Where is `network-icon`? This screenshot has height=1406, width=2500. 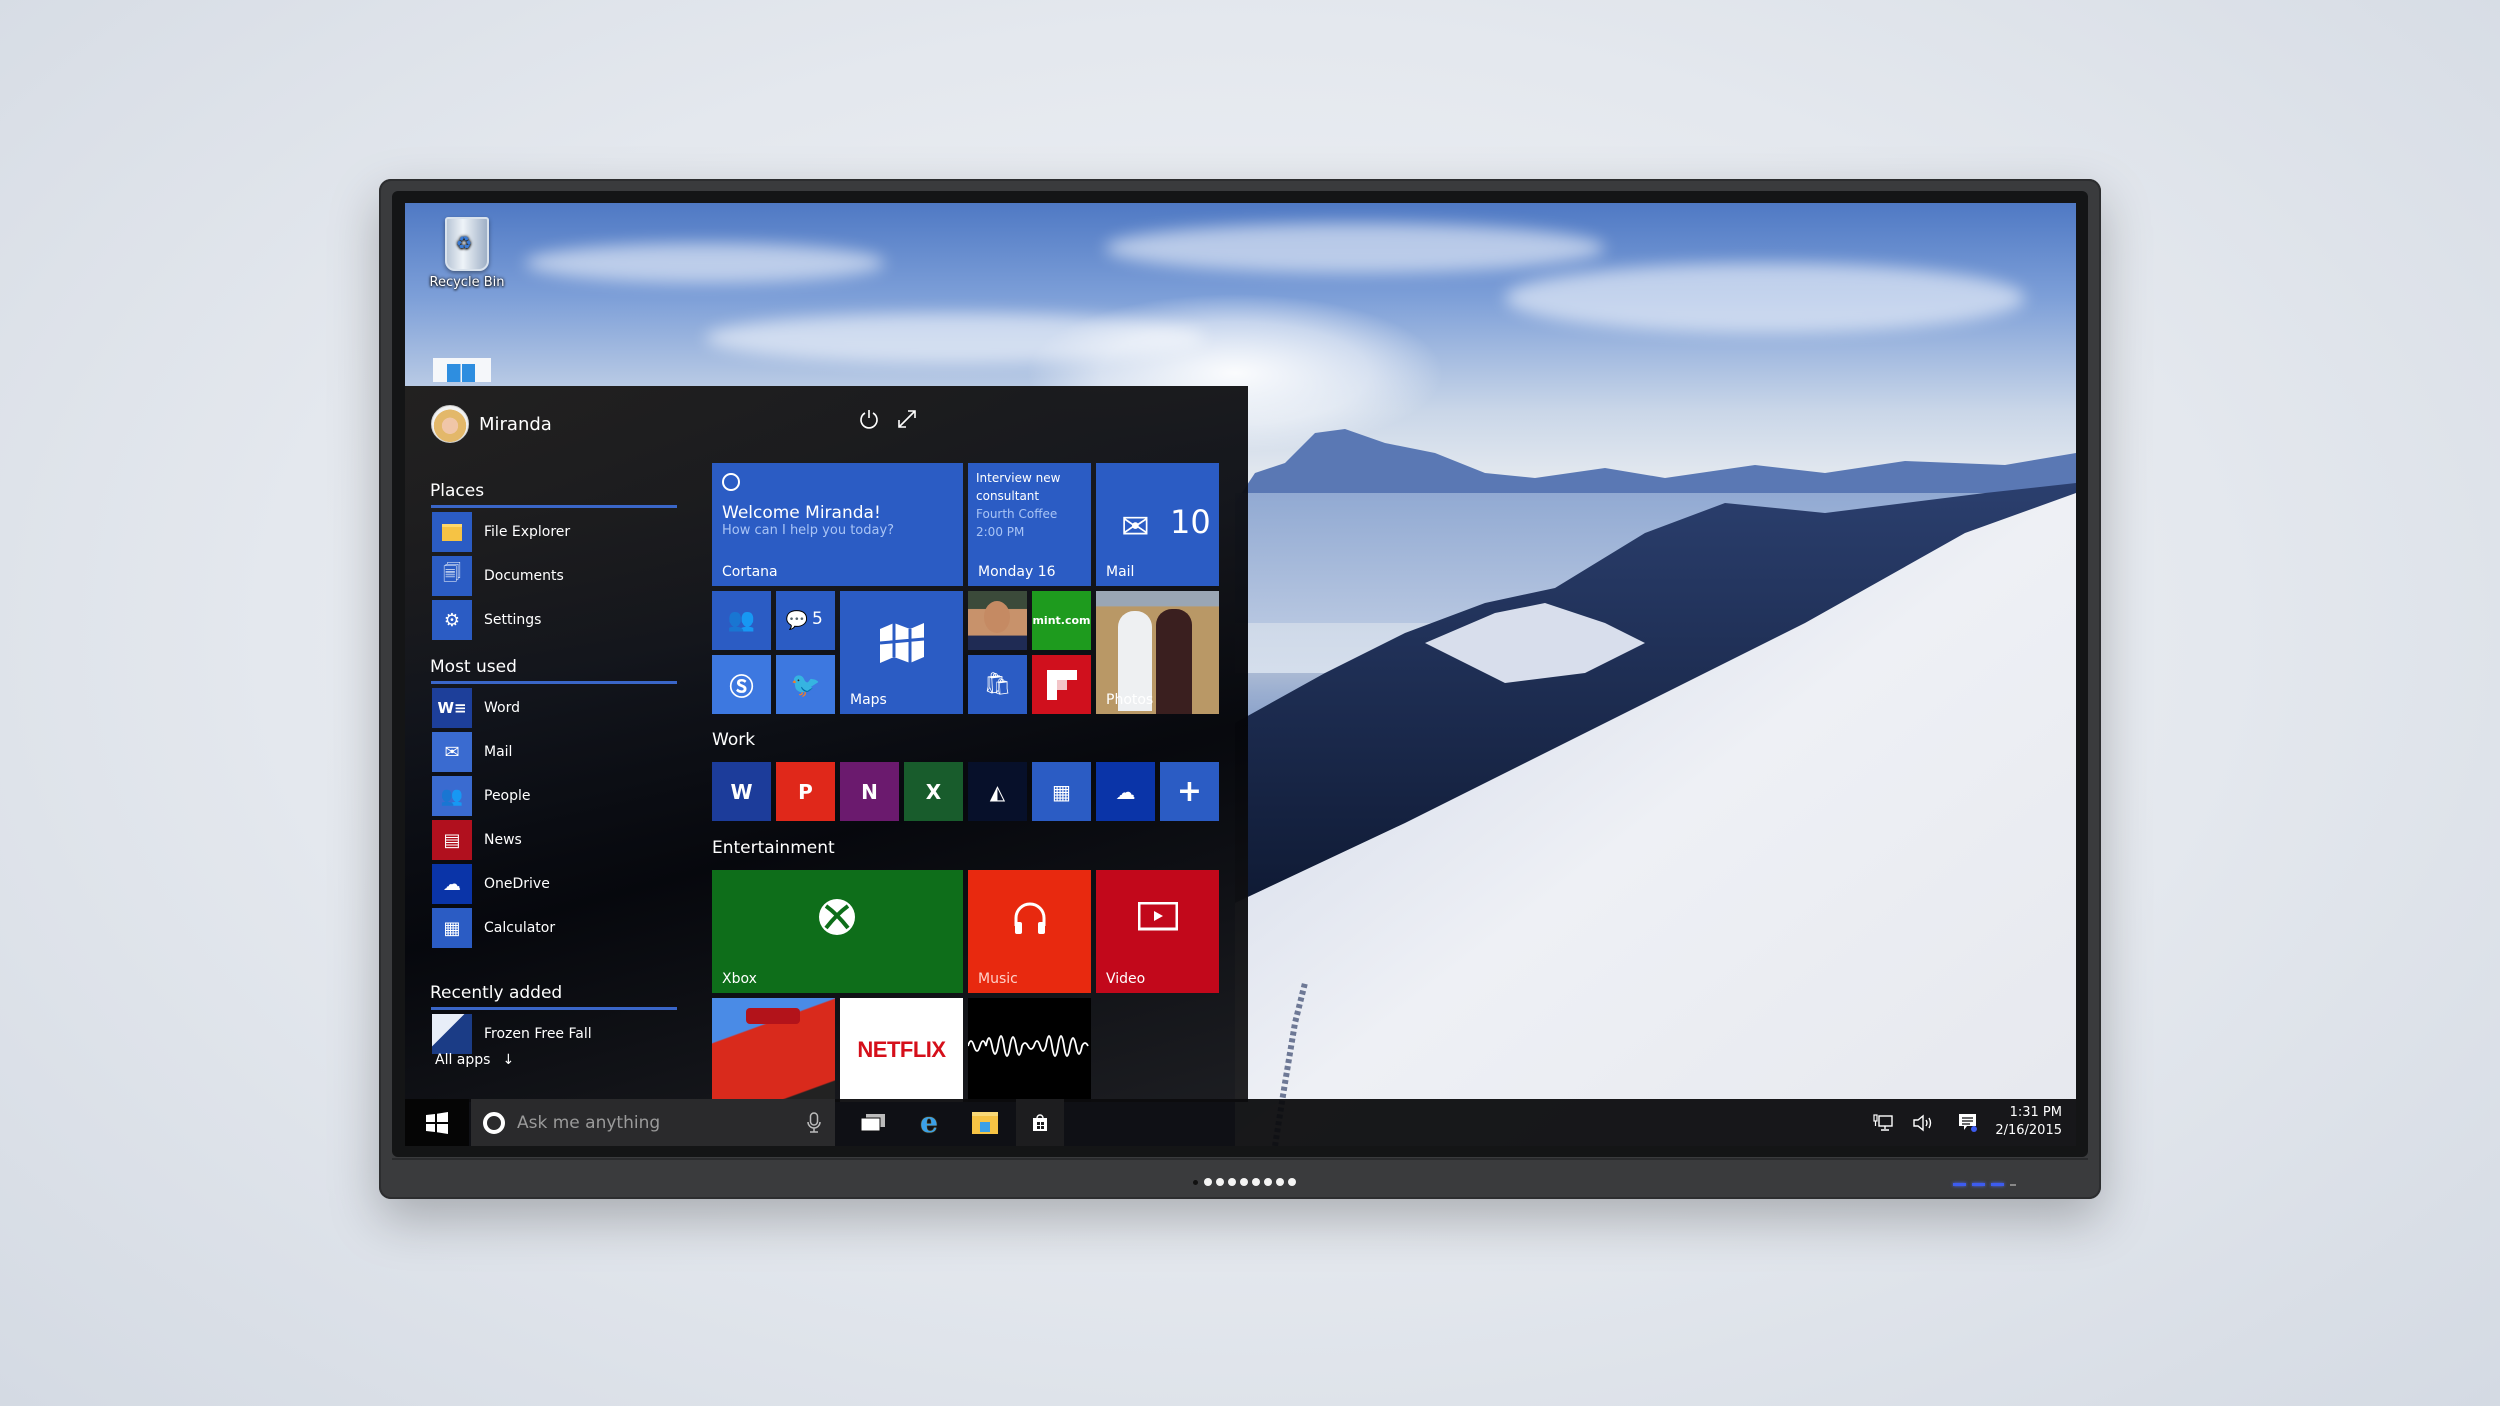
network-icon is located at coordinates (1883, 1122).